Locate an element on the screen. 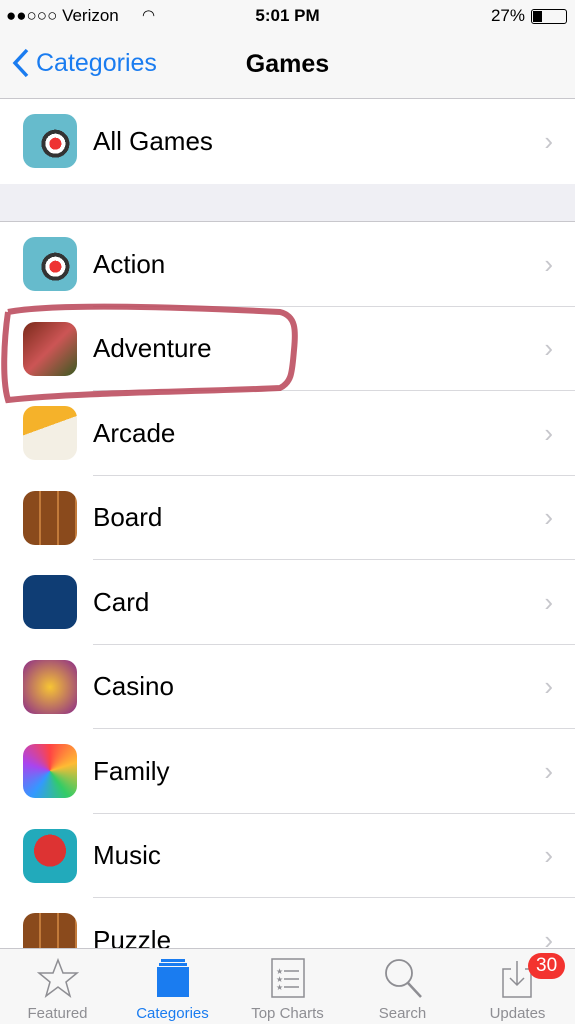 The height and width of the screenshot is (1024, 575). list-item-board: Board › is located at coordinates (287, 518).